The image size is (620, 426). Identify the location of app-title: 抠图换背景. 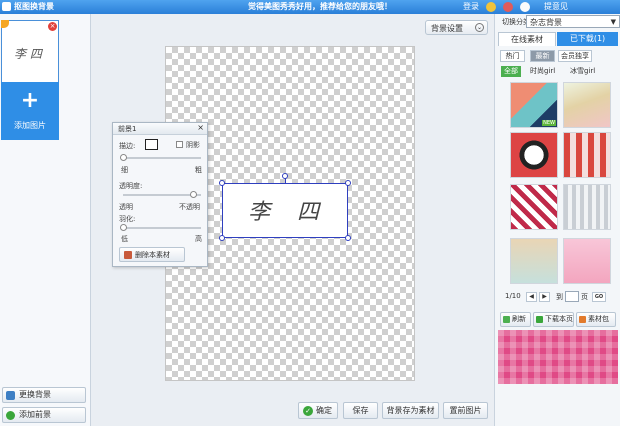
(34, 6).